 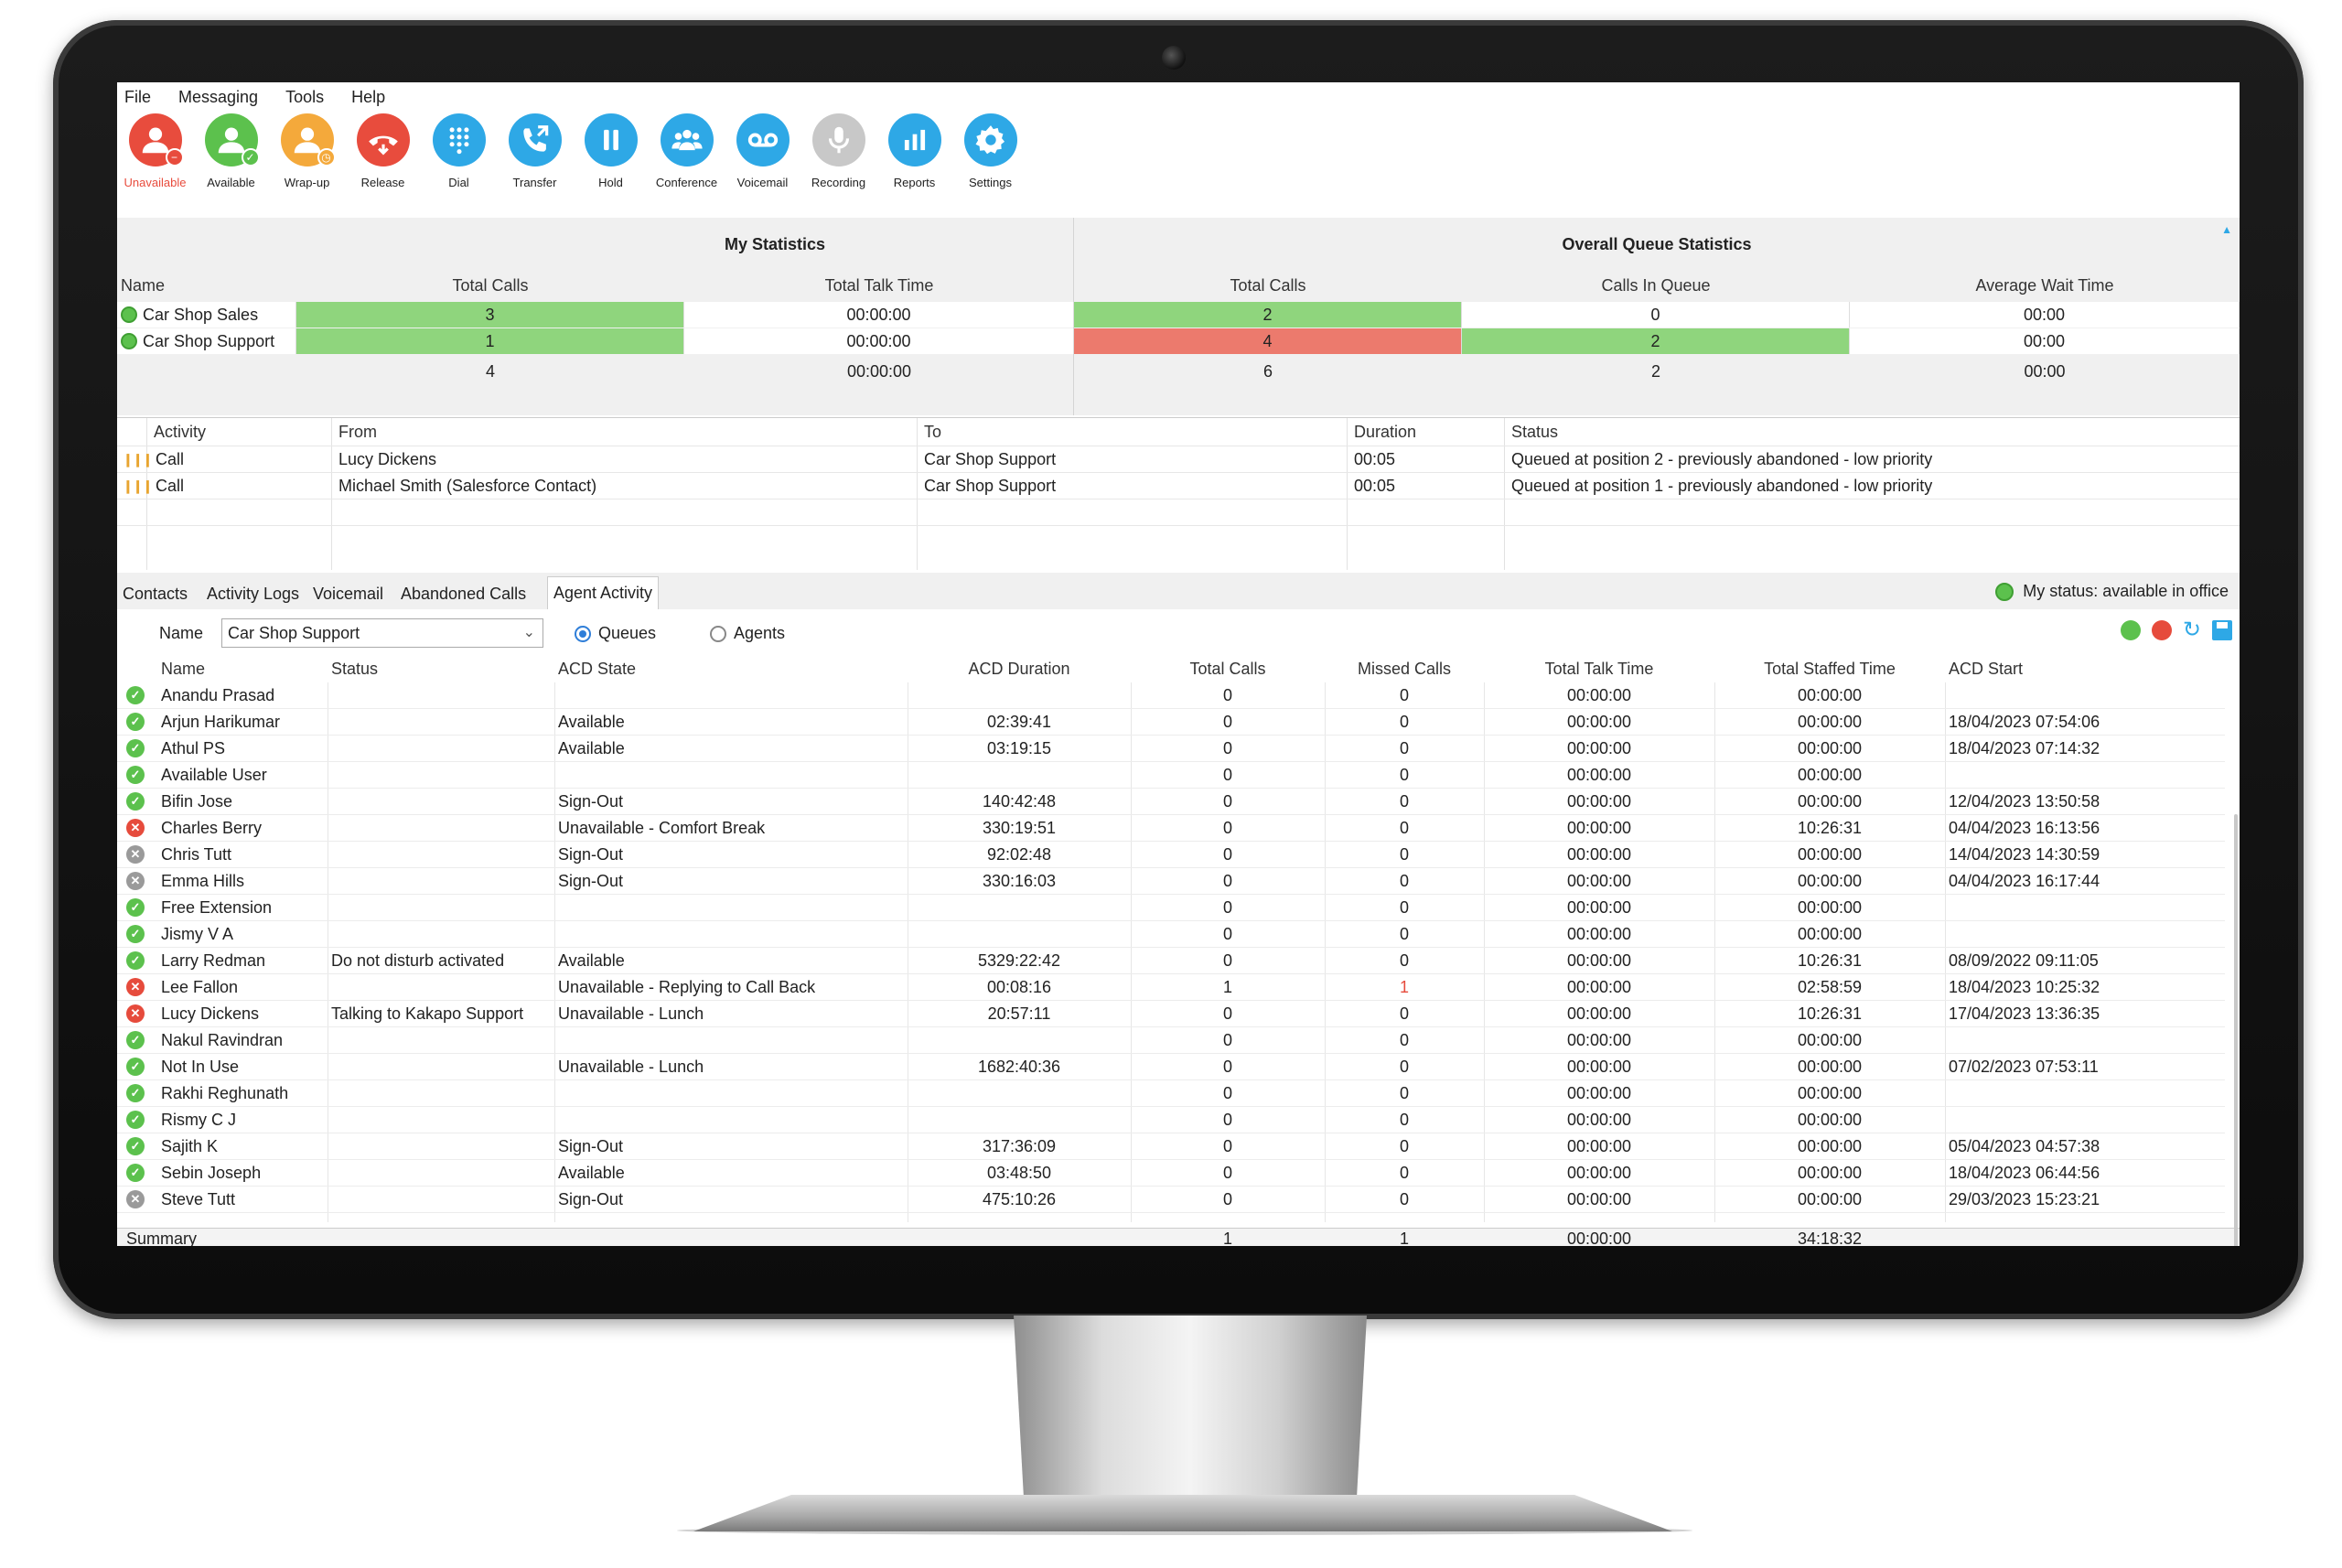 What do you see at coordinates (253, 593) in the screenshot?
I see `tab-activity-logs: Activity Logs` at bounding box center [253, 593].